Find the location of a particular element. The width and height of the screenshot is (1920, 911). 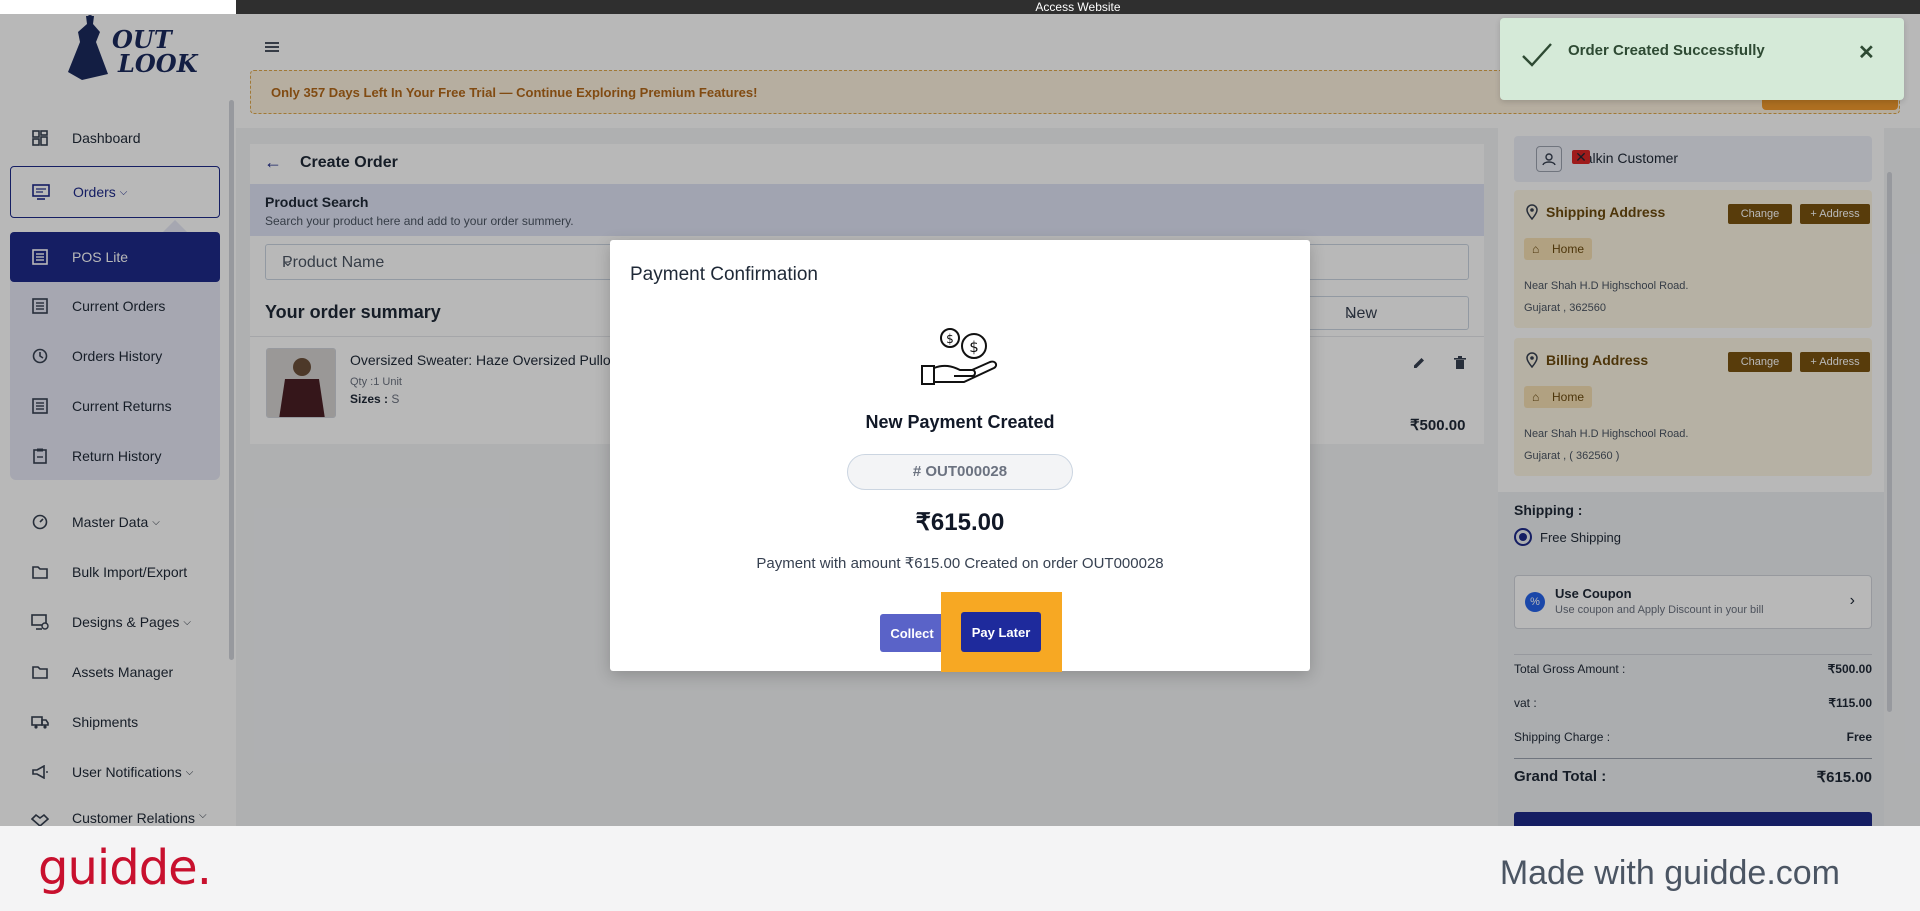

check-icon is located at coordinates (1537, 57).